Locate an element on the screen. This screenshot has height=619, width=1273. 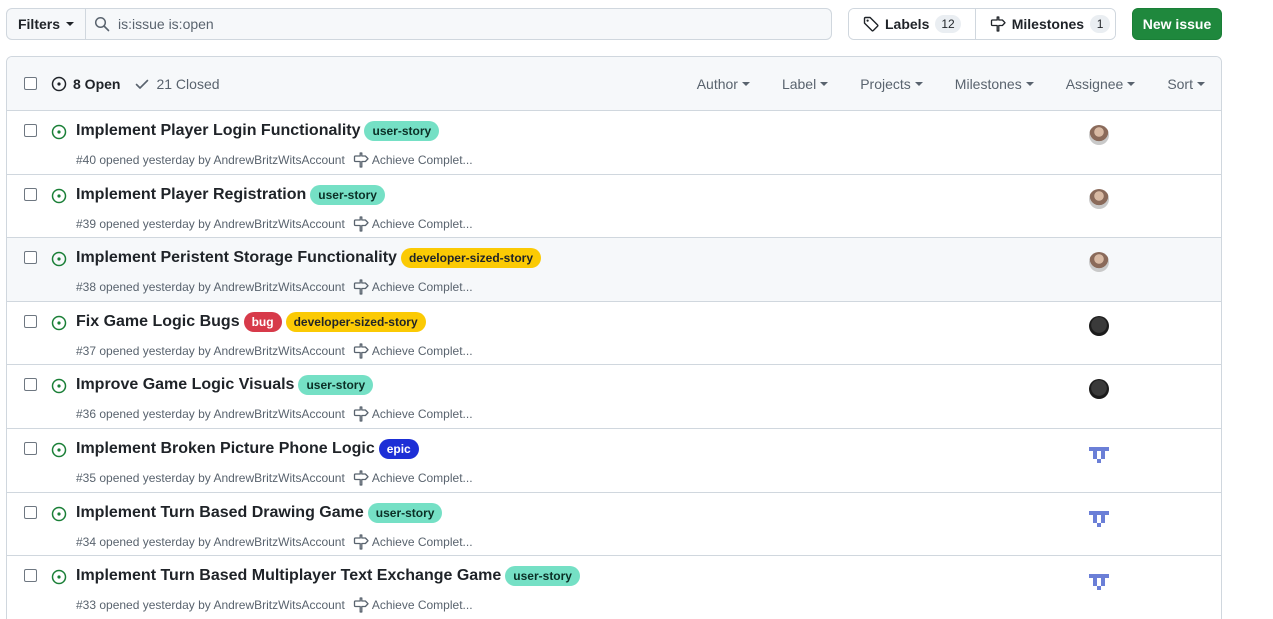
search-box is located at coordinates (459, 24).